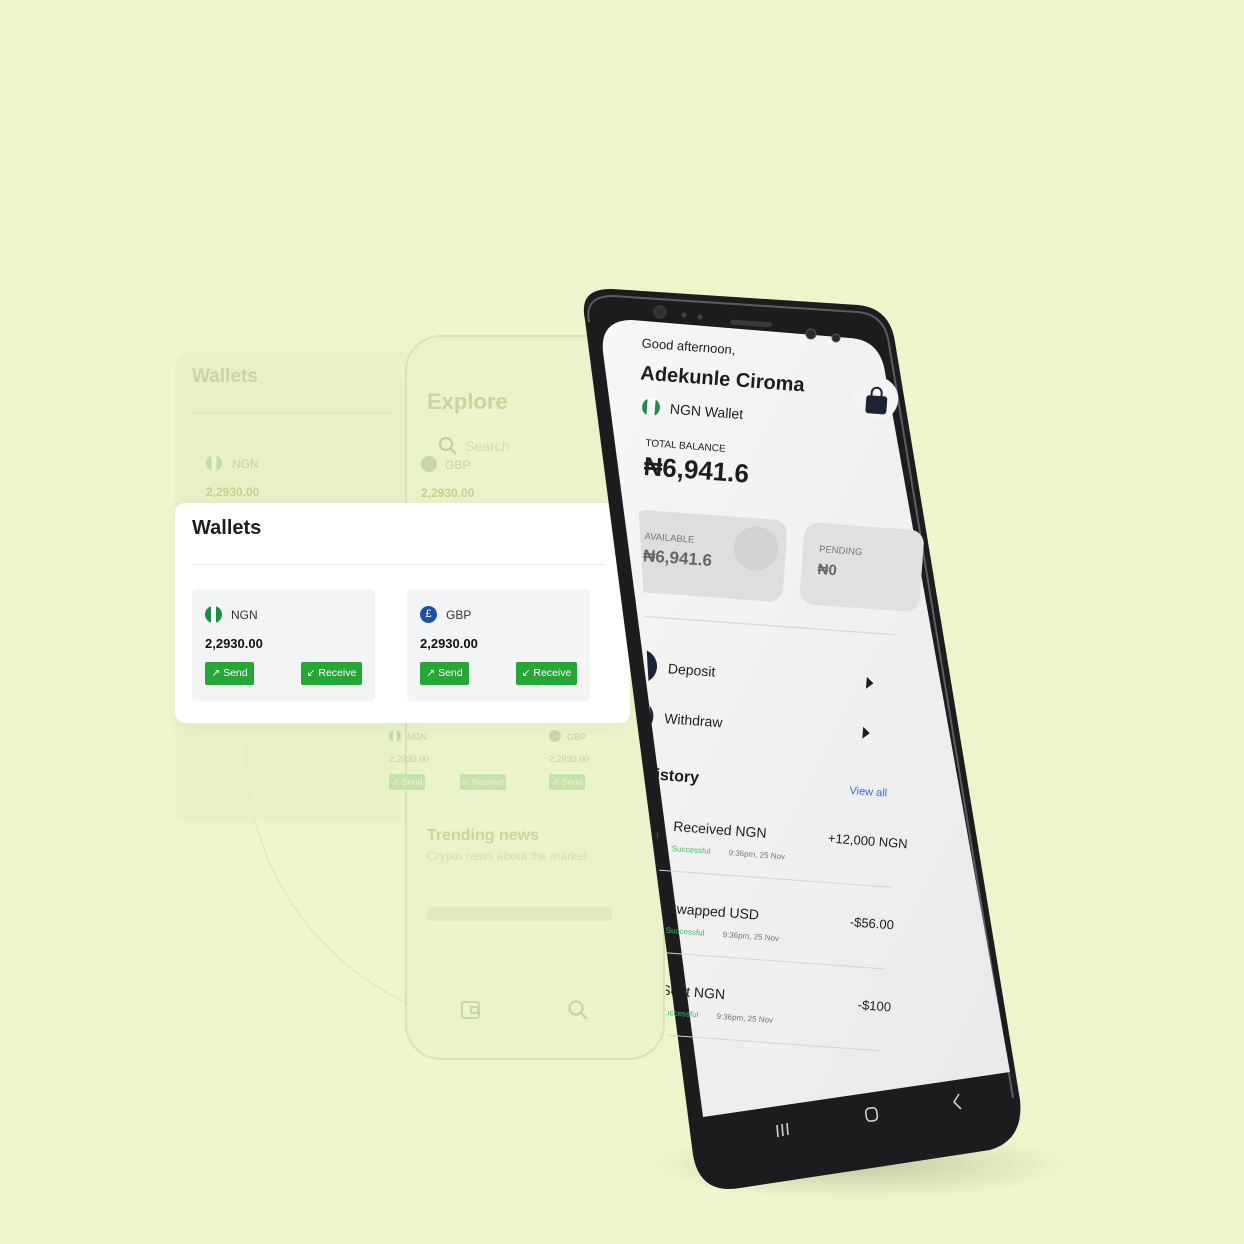  I want to click on bag-icon, so click(876, 398).